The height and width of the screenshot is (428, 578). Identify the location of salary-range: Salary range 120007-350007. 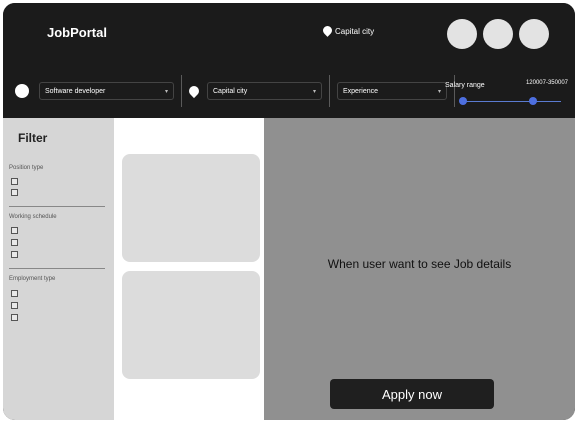
(505, 95).